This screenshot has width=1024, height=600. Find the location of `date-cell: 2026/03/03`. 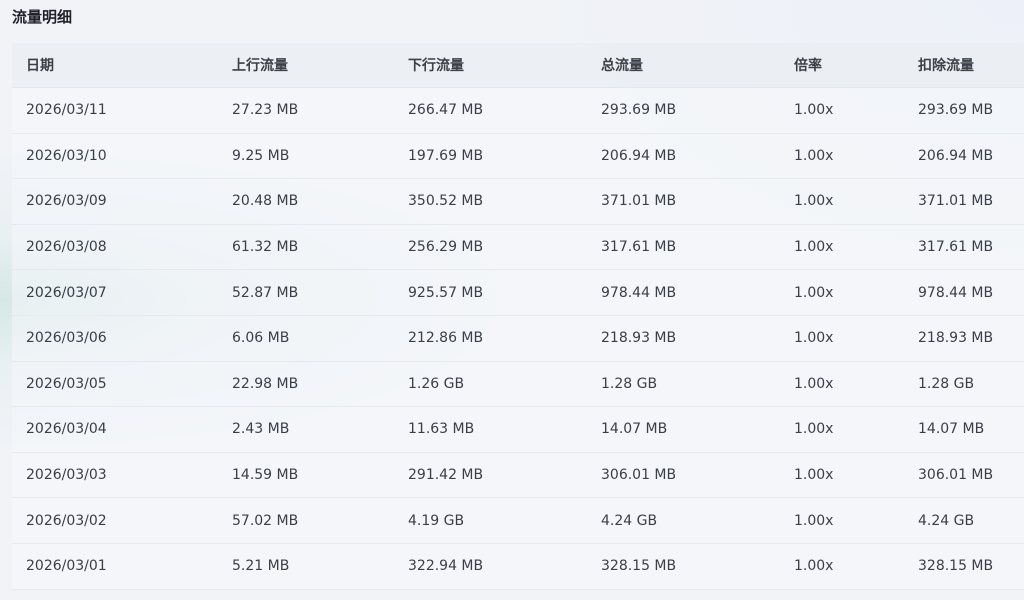

date-cell: 2026/03/03 is located at coordinates (66, 475).